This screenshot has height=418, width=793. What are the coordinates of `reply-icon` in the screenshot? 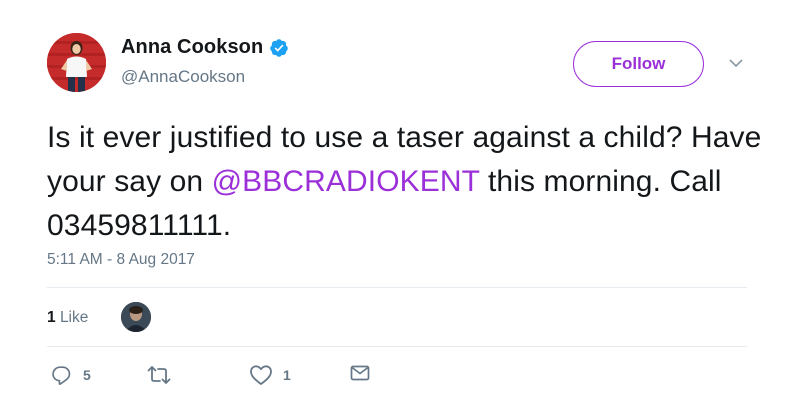 It's located at (62, 375).